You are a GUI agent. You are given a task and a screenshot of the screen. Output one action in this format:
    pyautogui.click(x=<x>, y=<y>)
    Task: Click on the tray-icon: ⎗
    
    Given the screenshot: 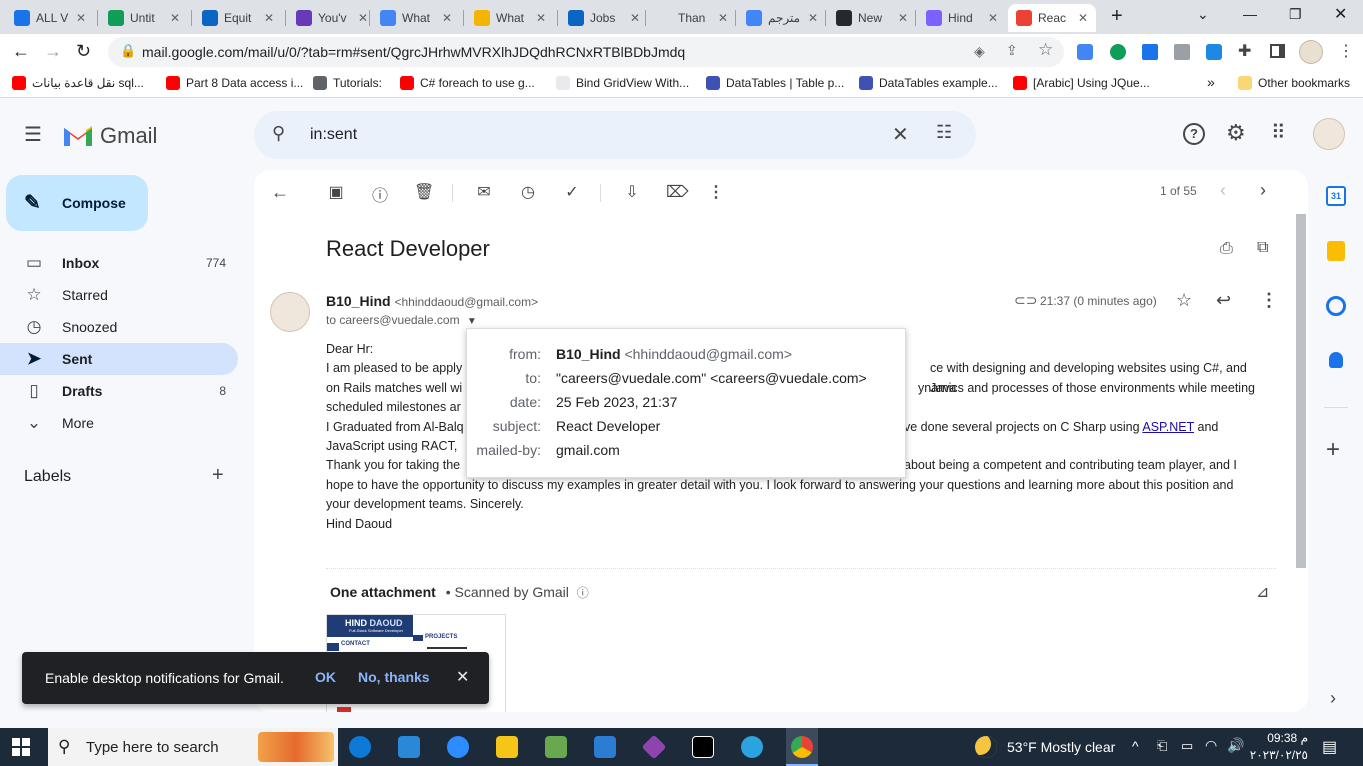 What is the action you would take?
    pyautogui.click(x=1162, y=746)
    